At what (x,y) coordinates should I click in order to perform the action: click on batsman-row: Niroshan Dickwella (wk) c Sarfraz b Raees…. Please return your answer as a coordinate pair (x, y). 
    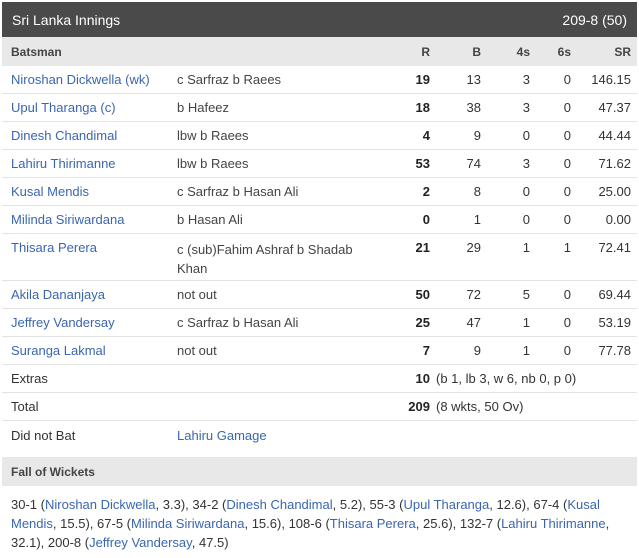
    Looking at the image, I should click on (319, 80).